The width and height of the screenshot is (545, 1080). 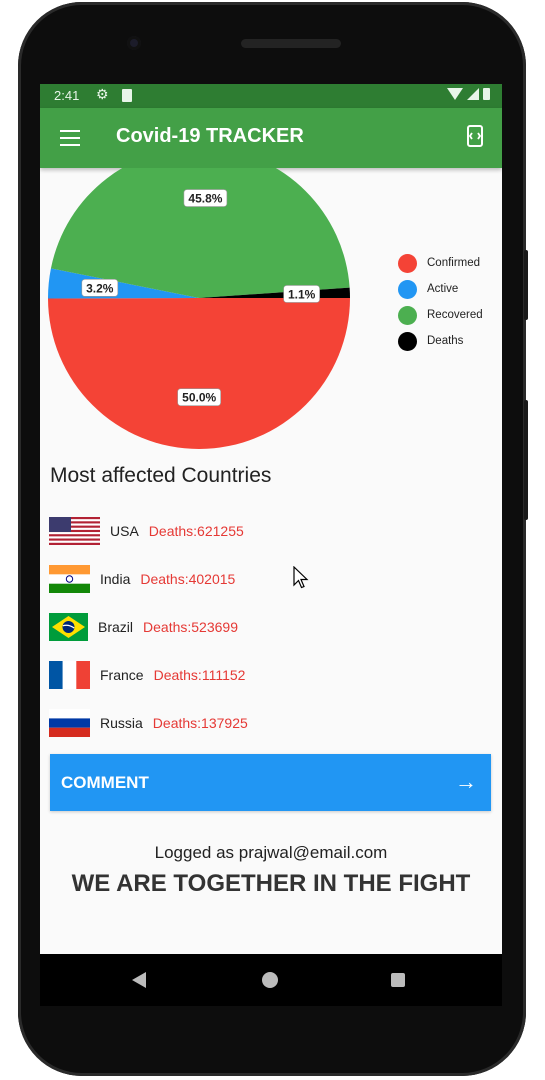 I want to click on system-nav-bar, so click(x=271, y=980).